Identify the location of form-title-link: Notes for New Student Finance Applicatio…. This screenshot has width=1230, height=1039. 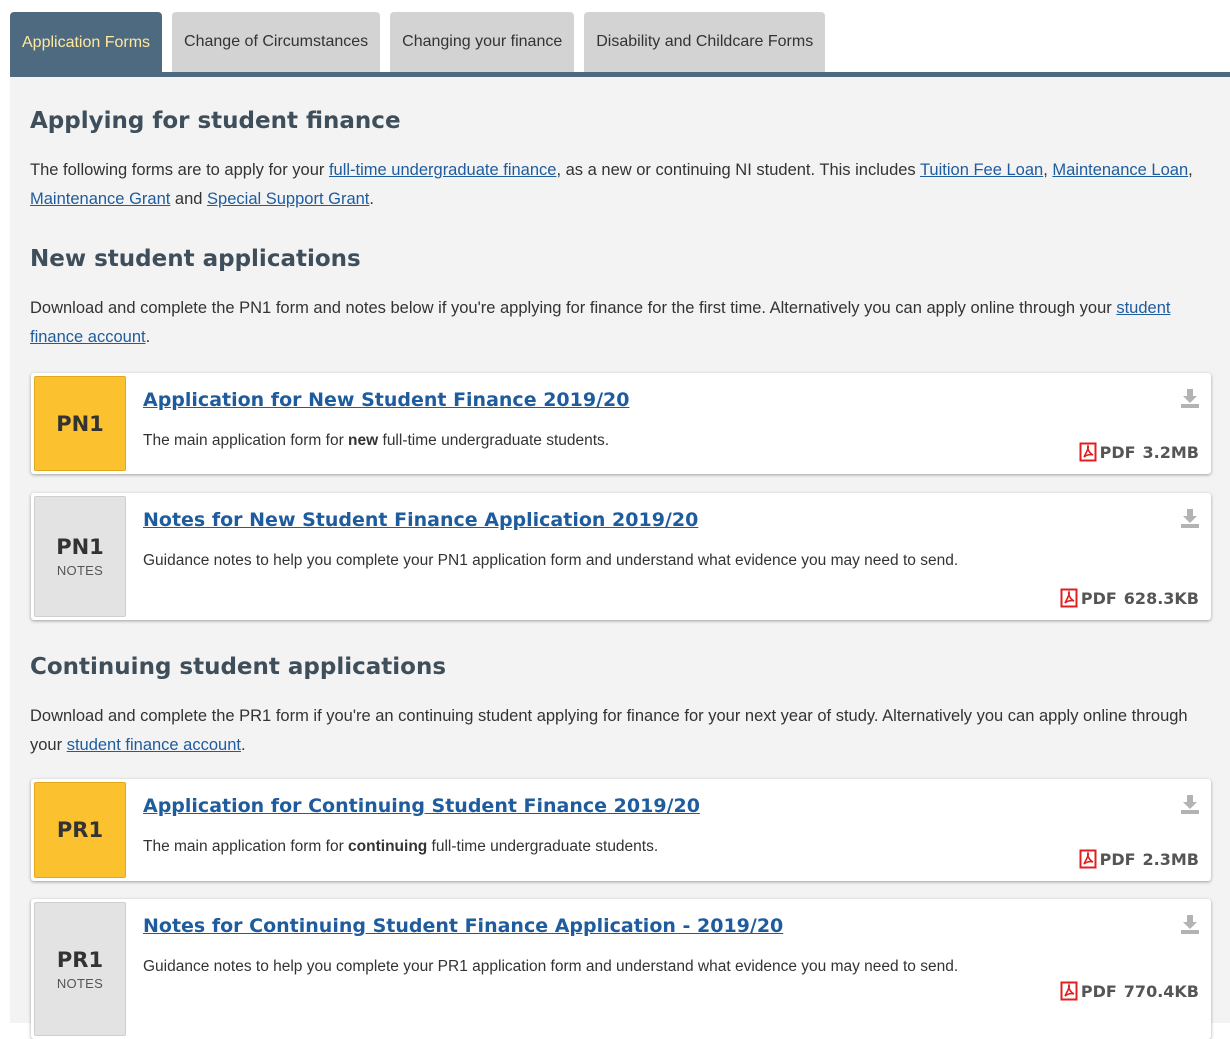
(420, 520).